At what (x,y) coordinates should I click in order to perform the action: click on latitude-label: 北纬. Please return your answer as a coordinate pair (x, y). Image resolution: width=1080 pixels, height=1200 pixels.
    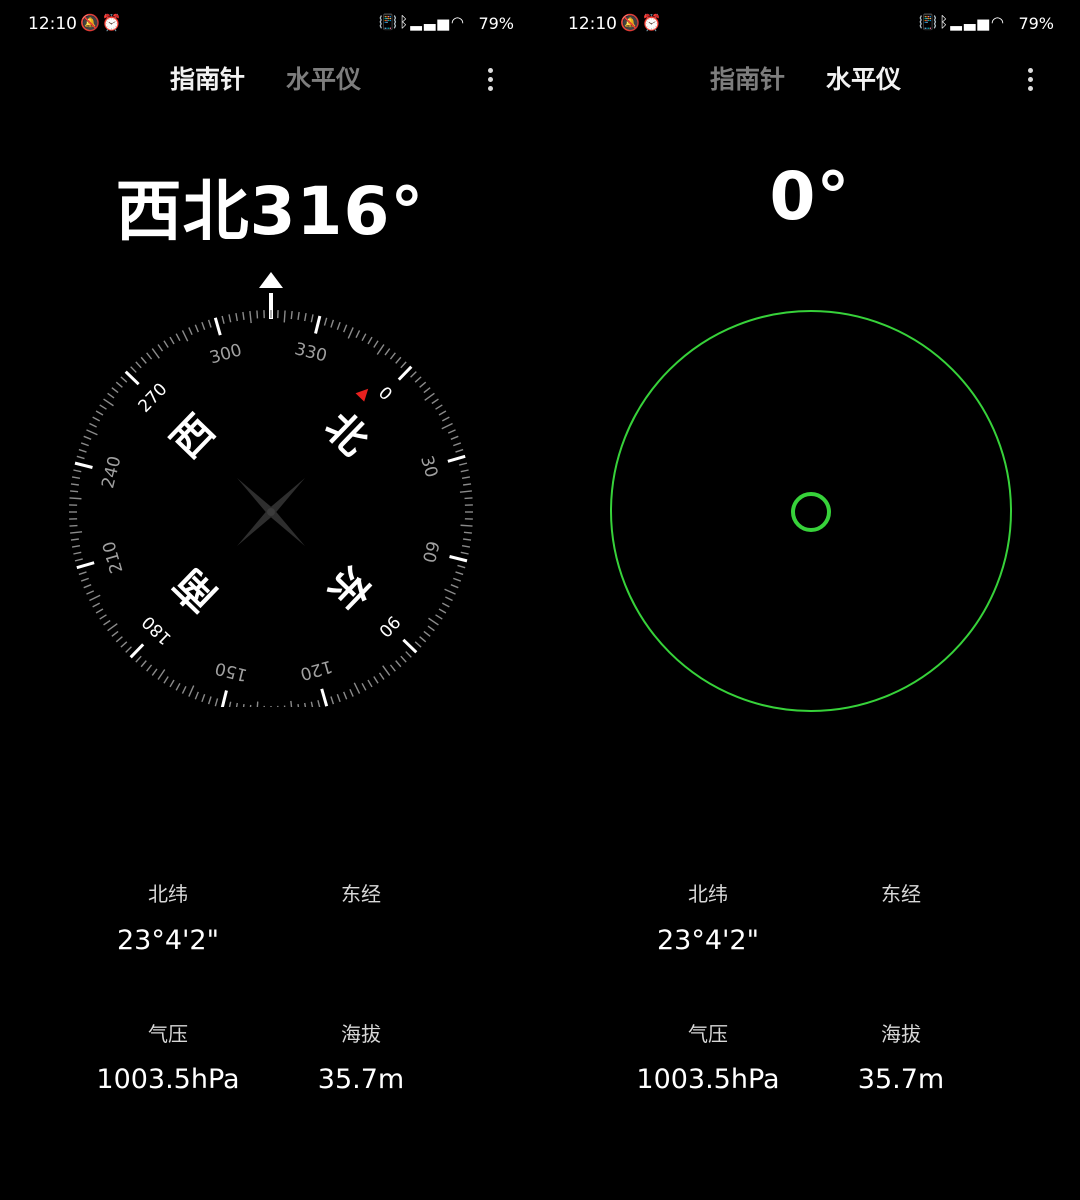
    Looking at the image, I should click on (168, 894).